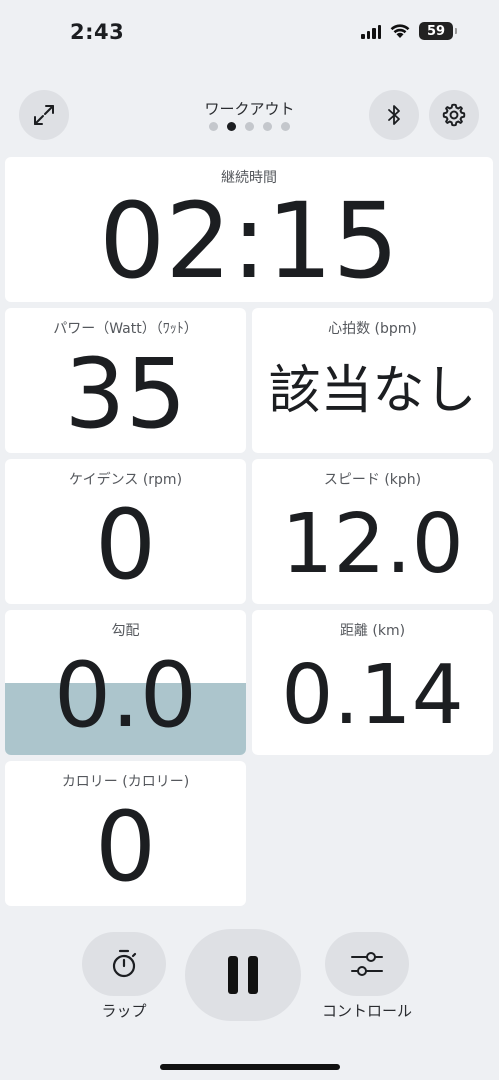 This screenshot has height=1080, width=499. I want to click on lap-button, so click(124, 964).